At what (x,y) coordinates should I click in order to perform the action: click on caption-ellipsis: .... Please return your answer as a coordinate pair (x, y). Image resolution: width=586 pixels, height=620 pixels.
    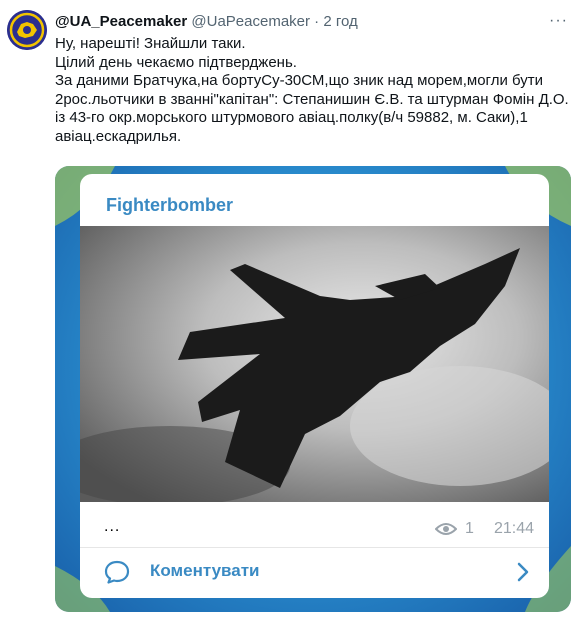
    Looking at the image, I should click on (112, 526).